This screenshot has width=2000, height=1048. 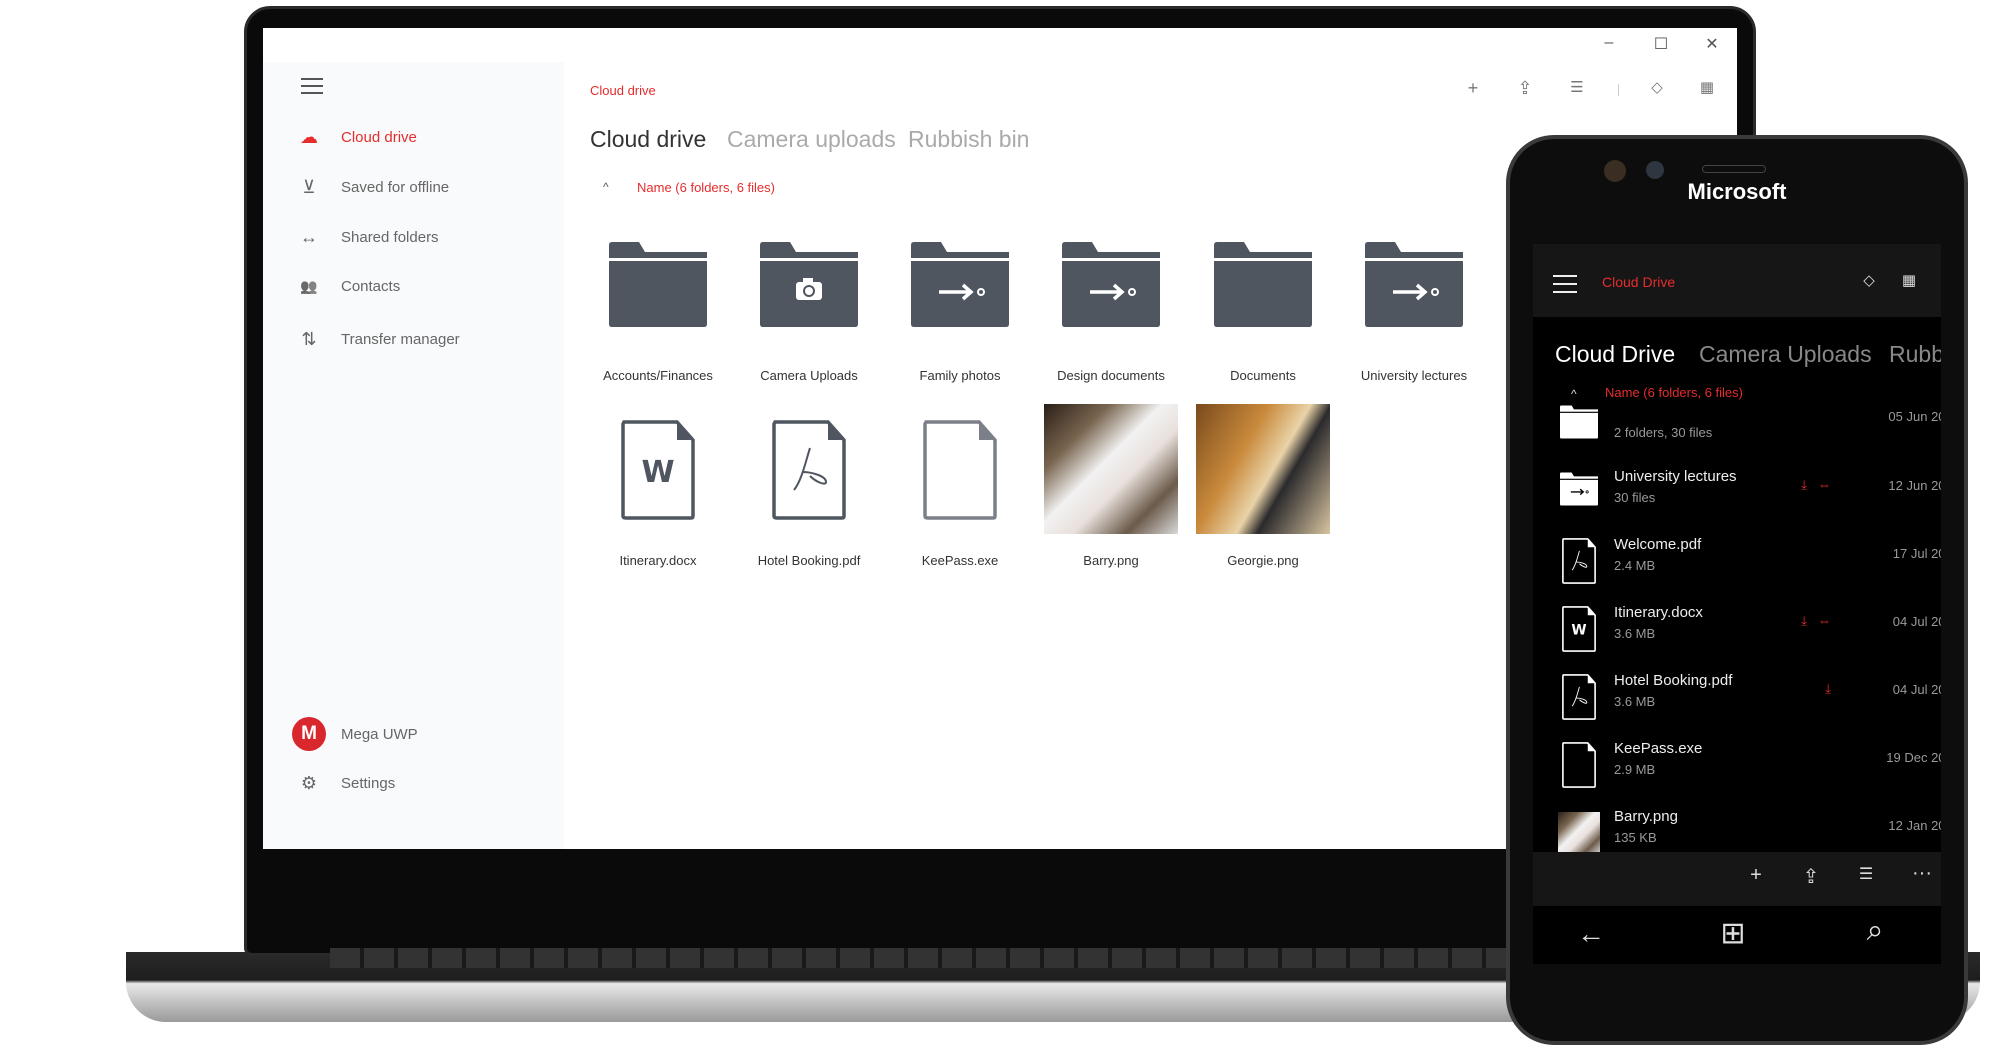 What do you see at coordinates (1615, 354) in the screenshot?
I see `phone-tab-cloud-drive: Cloud Drive` at bounding box center [1615, 354].